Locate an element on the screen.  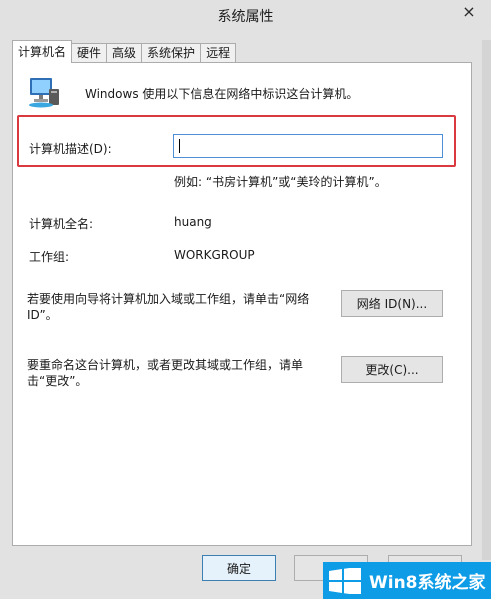
close-icon: × is located at coordinates (469, 11).